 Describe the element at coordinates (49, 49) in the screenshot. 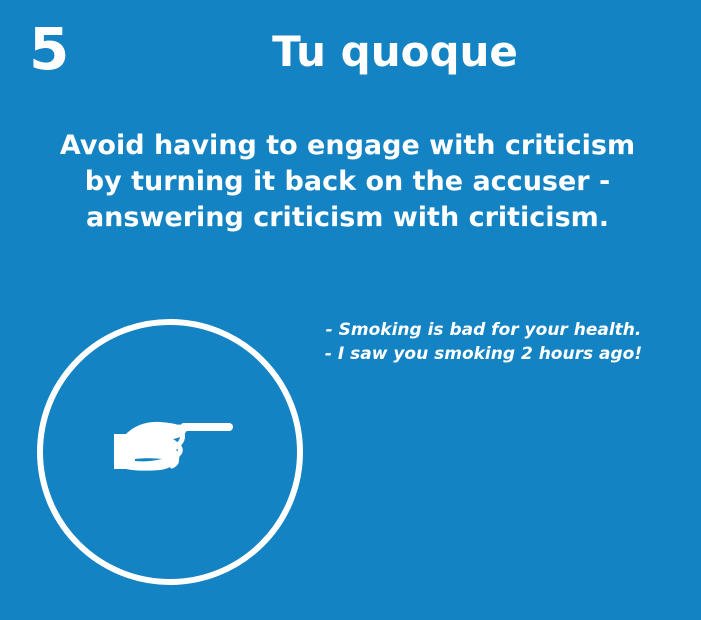

I see `fallacy-number: 5` at that location.